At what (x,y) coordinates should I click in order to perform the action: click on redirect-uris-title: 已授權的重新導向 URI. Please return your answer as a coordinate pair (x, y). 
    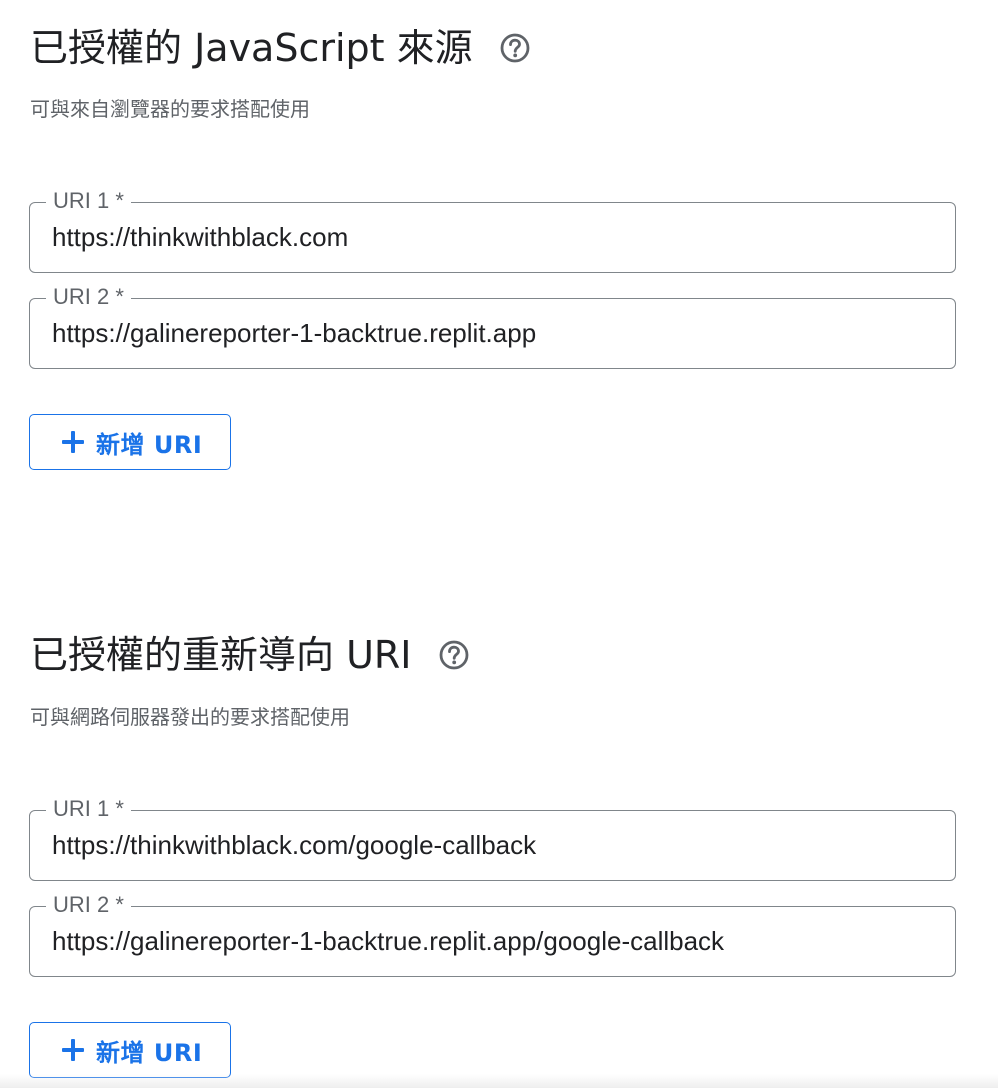
    Looking at the image, I should click on (250, 655).